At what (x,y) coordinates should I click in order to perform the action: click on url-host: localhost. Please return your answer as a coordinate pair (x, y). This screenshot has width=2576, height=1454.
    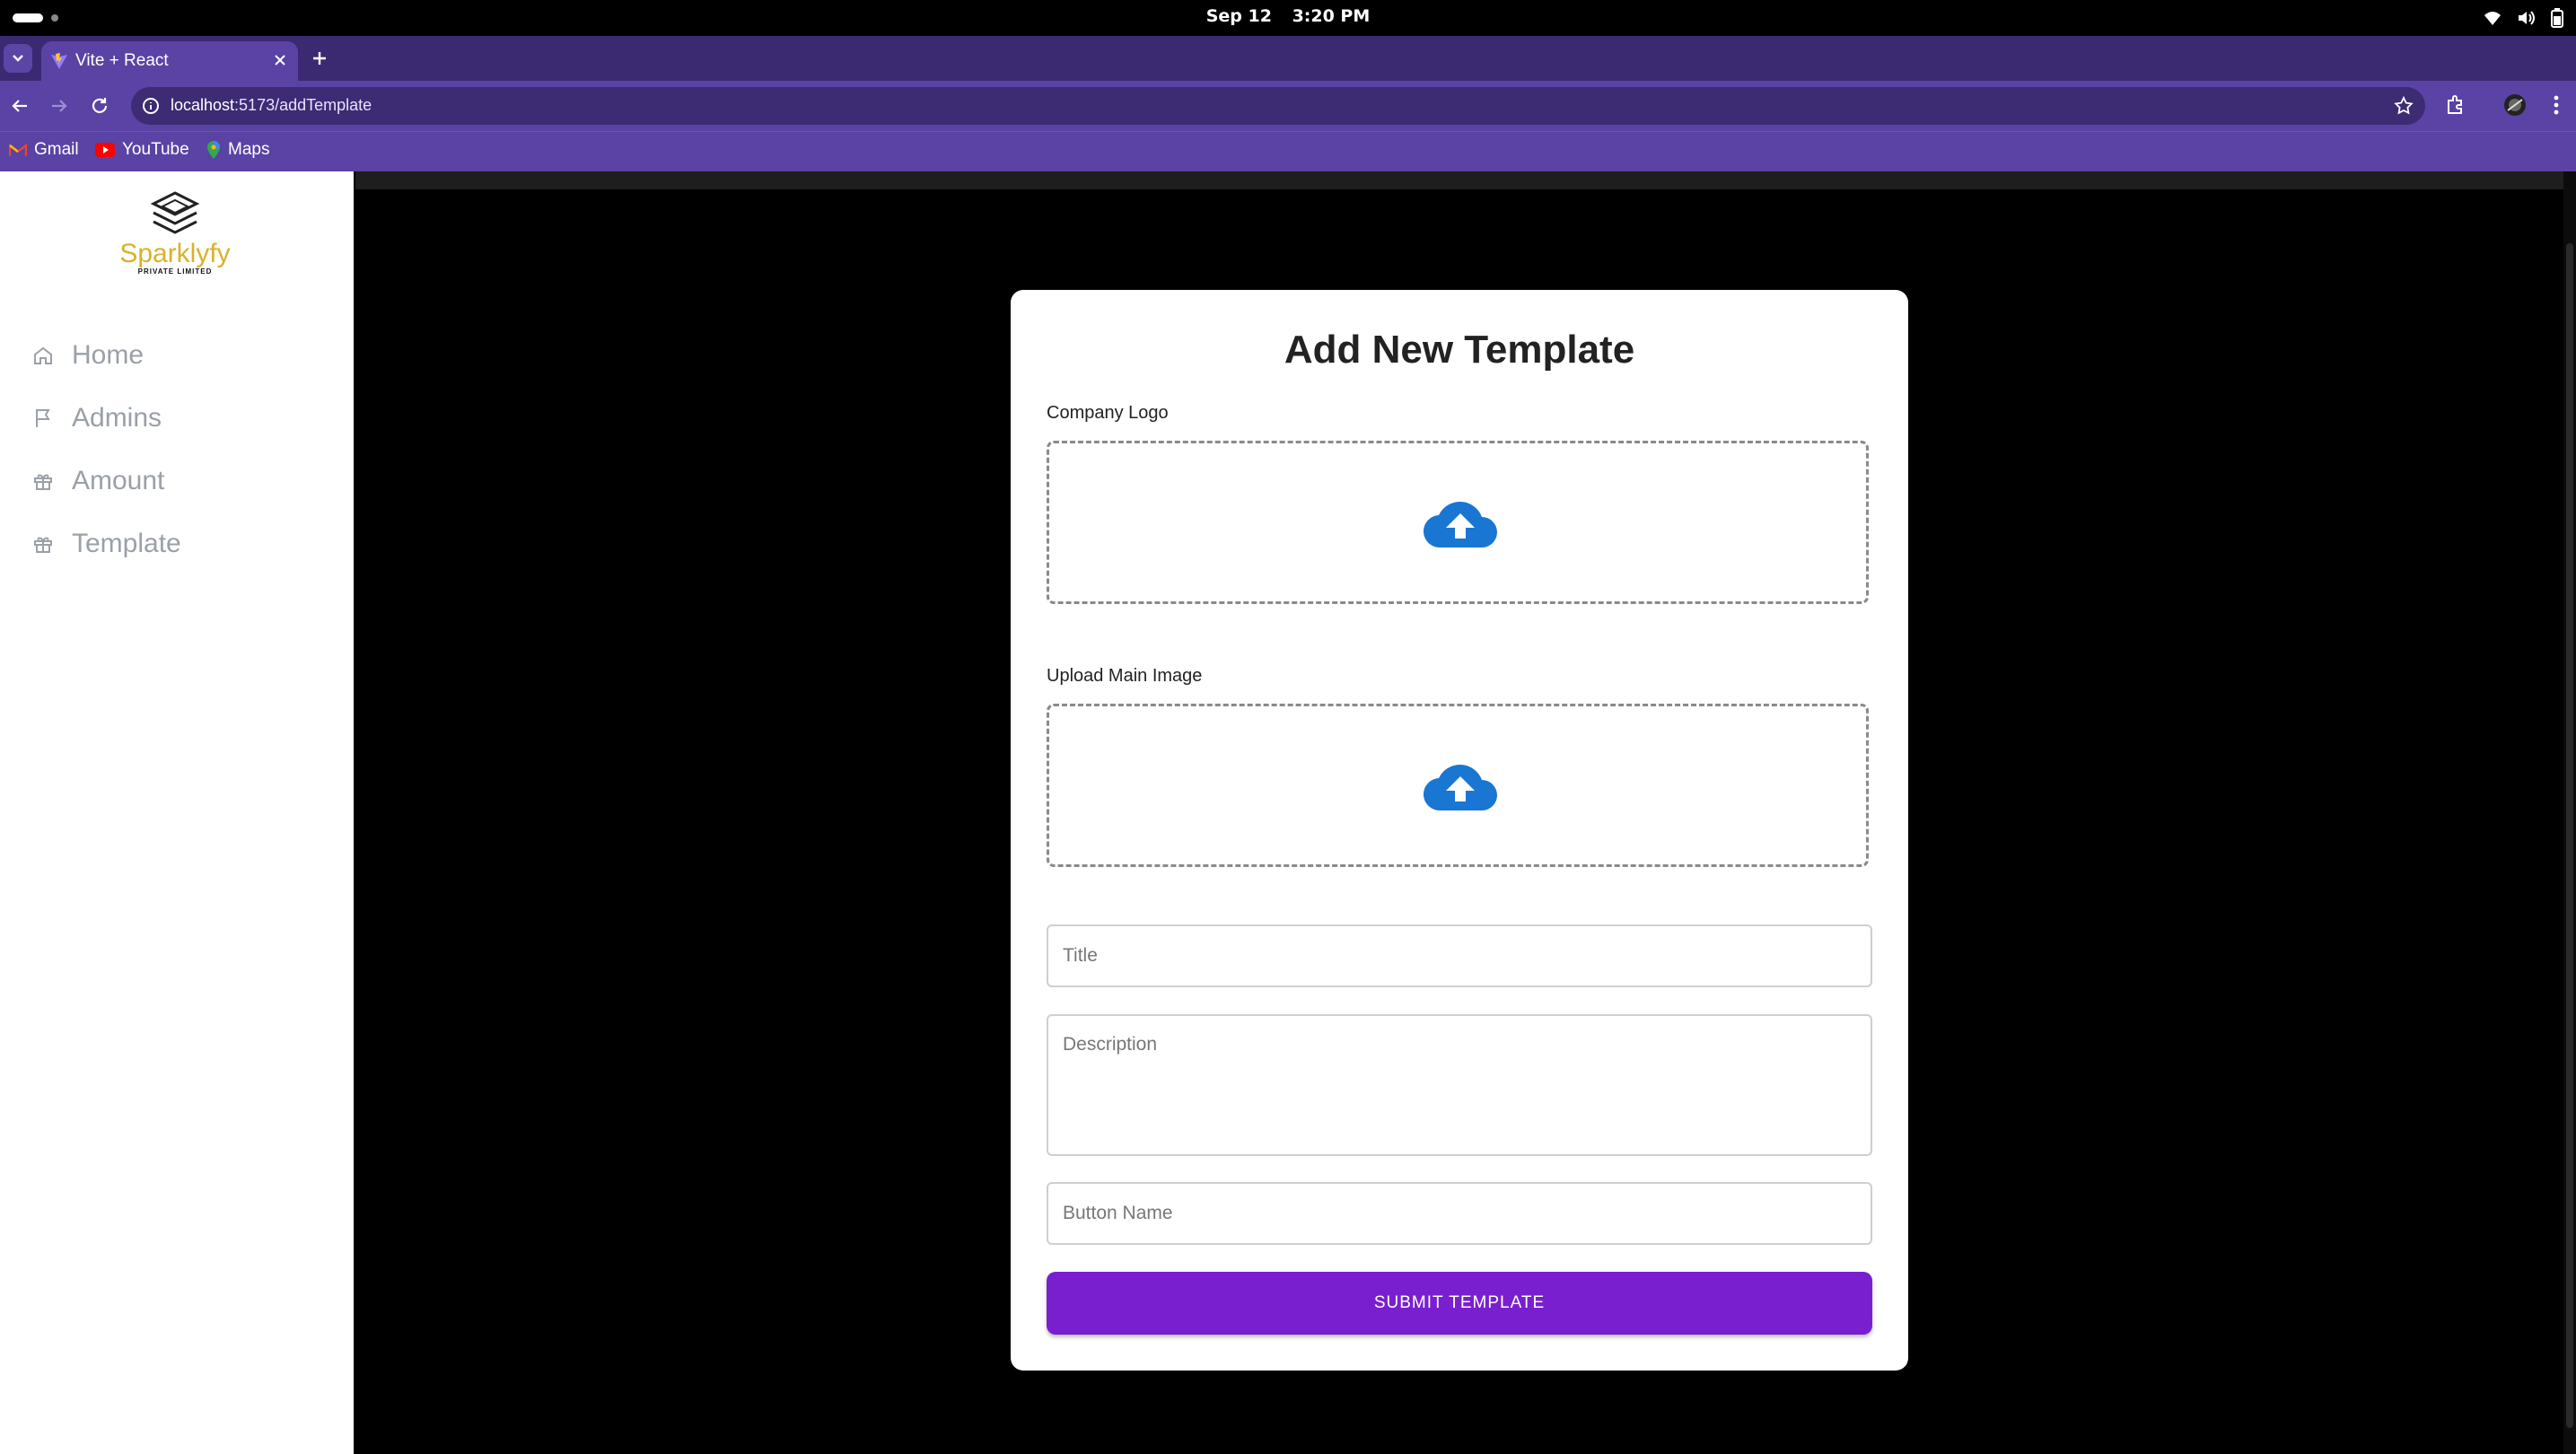
    Looking at the image, I should click on (203, 105).